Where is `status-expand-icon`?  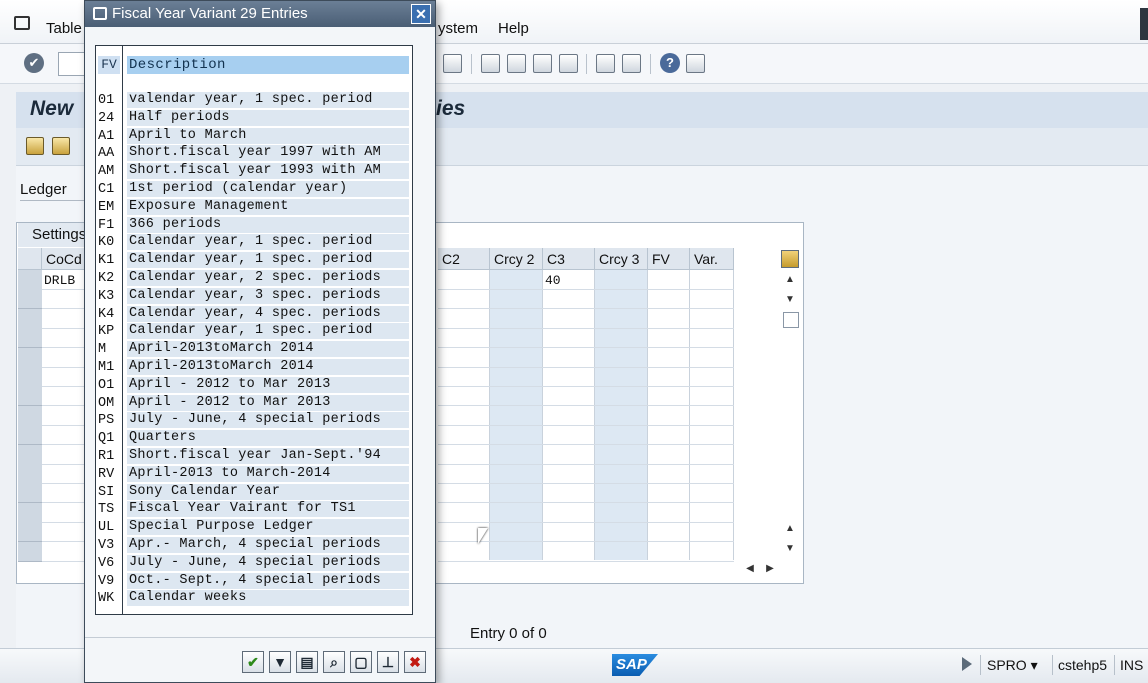 status-expand-icon is located at coordinates (967, 664).